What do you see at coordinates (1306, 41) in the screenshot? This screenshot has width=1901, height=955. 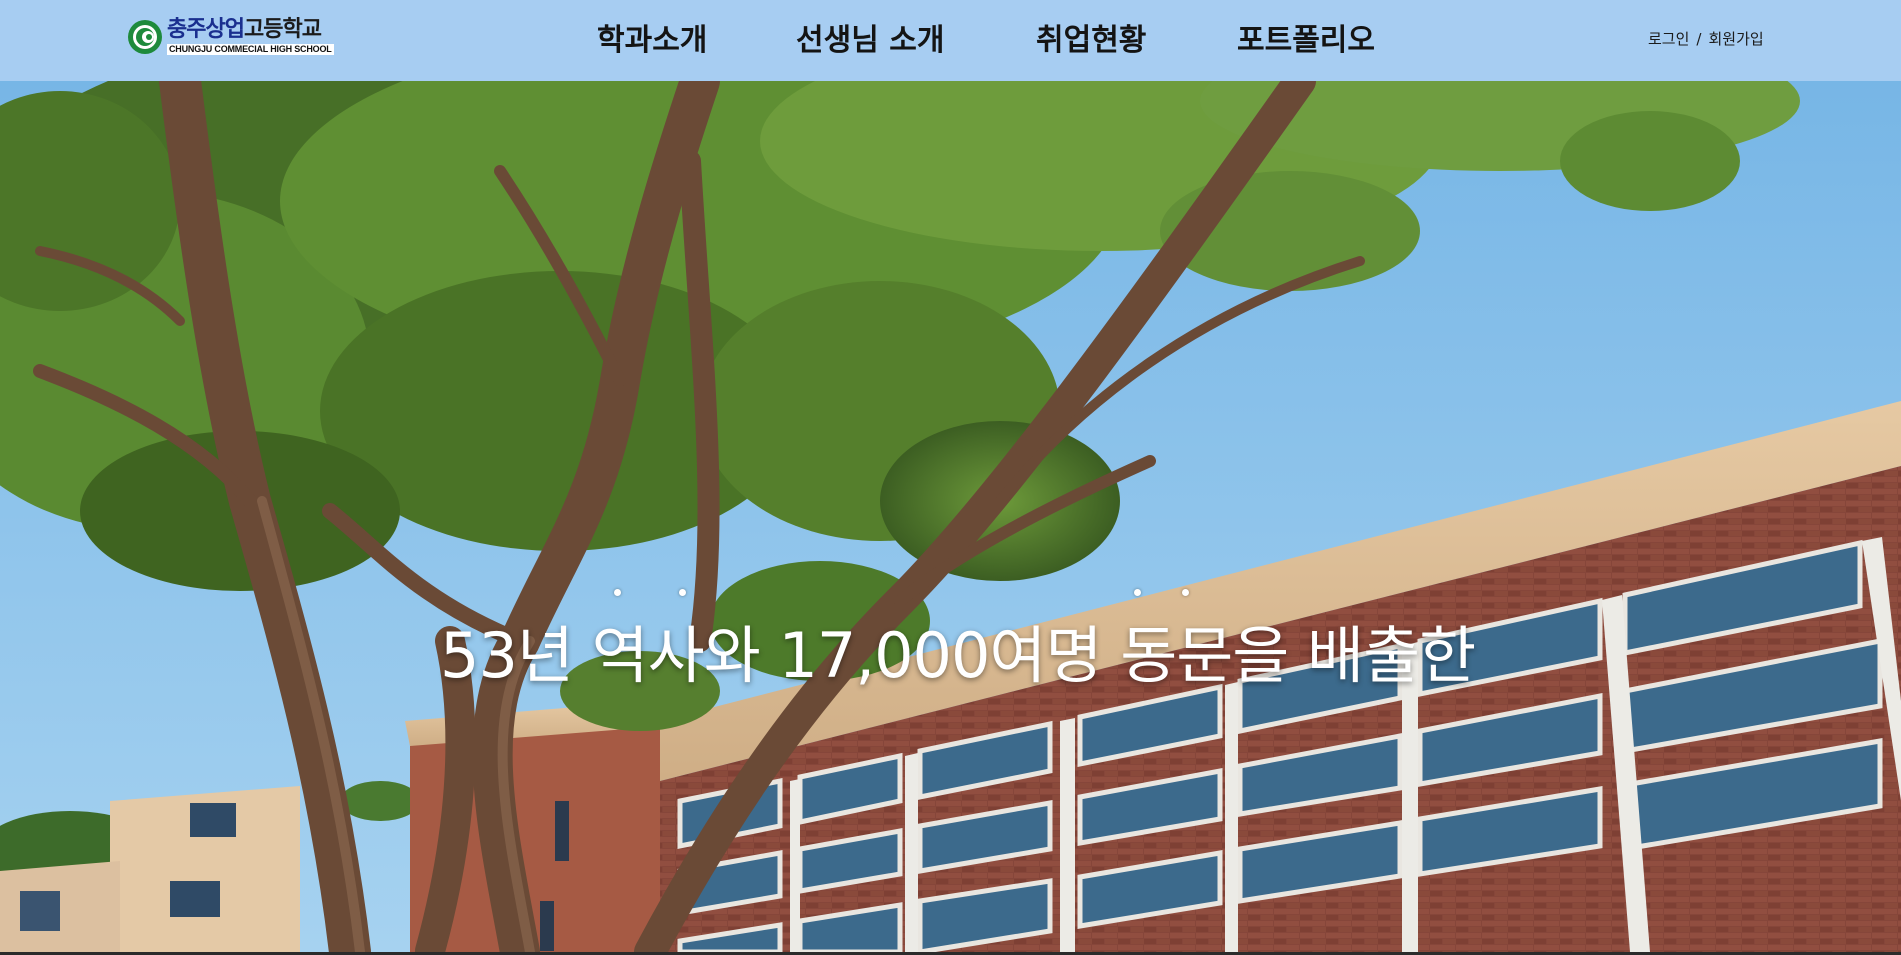 I see `nav-portfolio: 포트폴리오` at bounding box center [1306, 41].